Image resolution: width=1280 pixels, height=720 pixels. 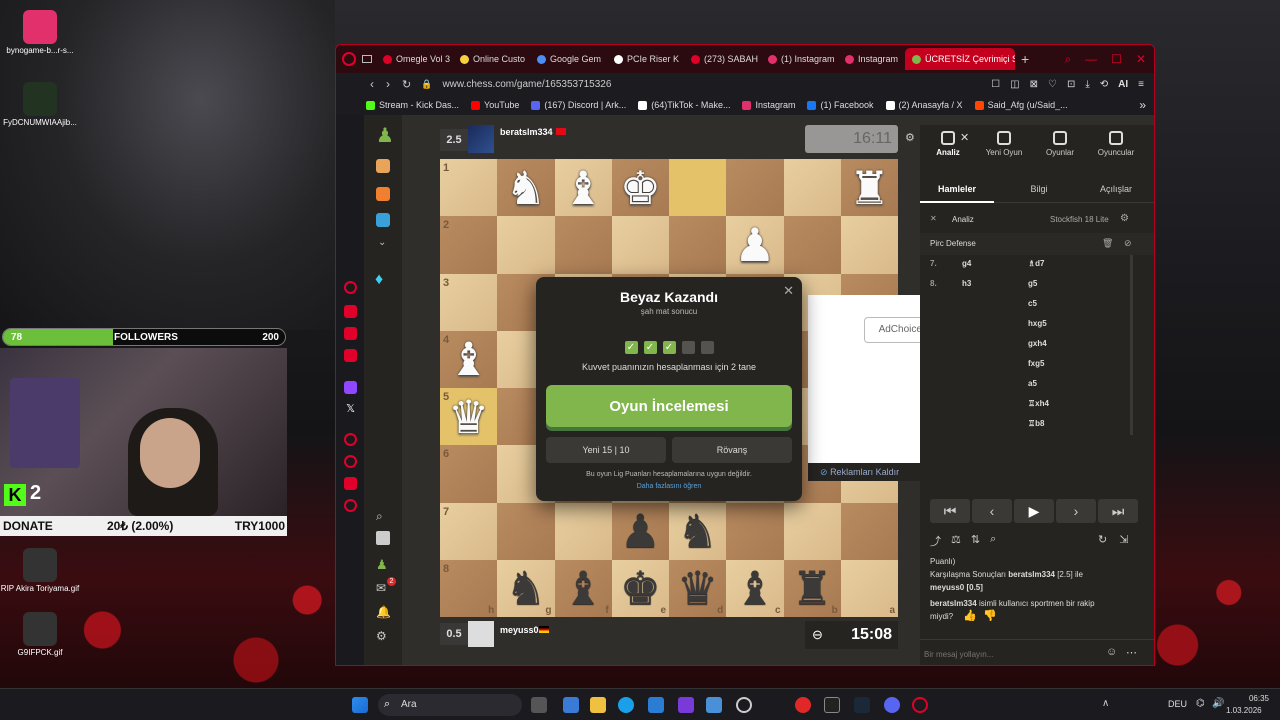 What do you see at coordinates (383, 538) in the screenshot?
I see `profile-icon` at bounding box center [383, 538].